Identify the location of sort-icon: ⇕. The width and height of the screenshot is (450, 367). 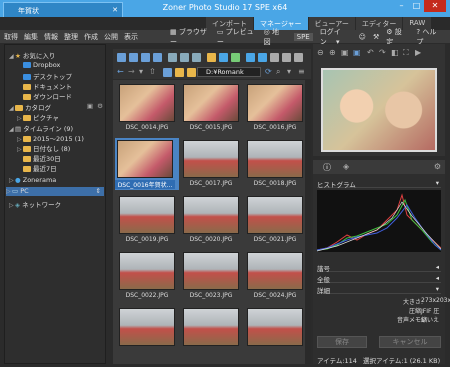
(98, 191).